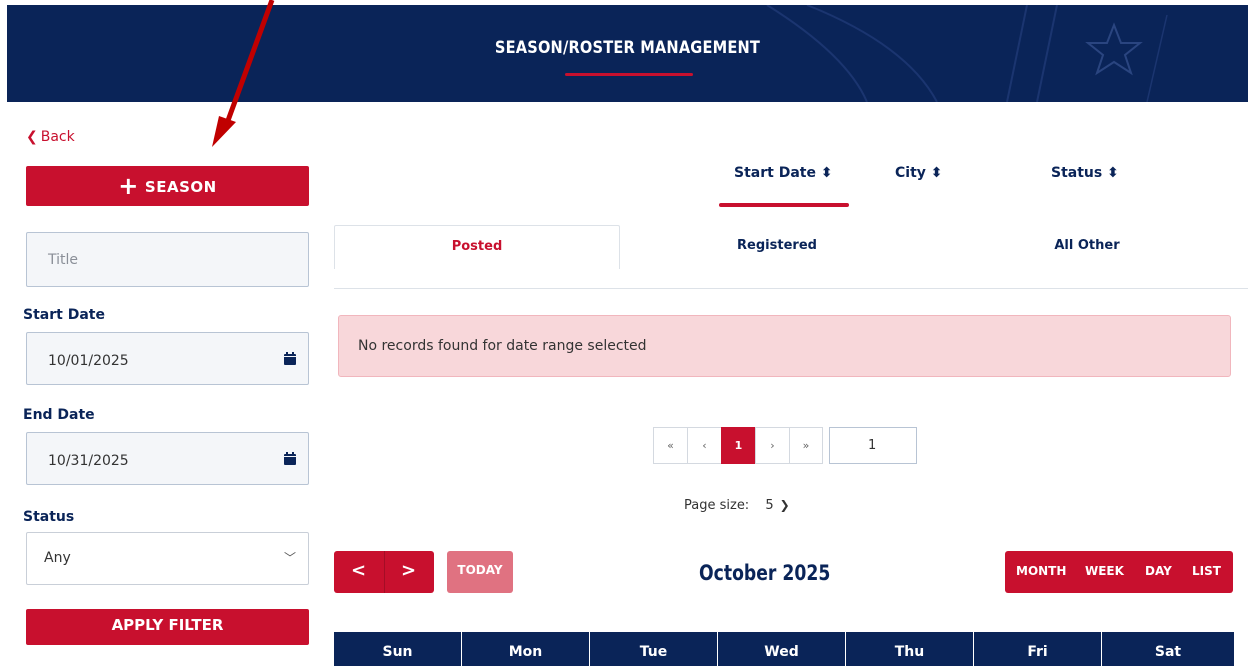 The width and height of the screenshot is (1248, 666). What do you see at coordinates (480, 572) in the screenshot?
I see `today-button: TODAY` at bounding box center [480, 572].